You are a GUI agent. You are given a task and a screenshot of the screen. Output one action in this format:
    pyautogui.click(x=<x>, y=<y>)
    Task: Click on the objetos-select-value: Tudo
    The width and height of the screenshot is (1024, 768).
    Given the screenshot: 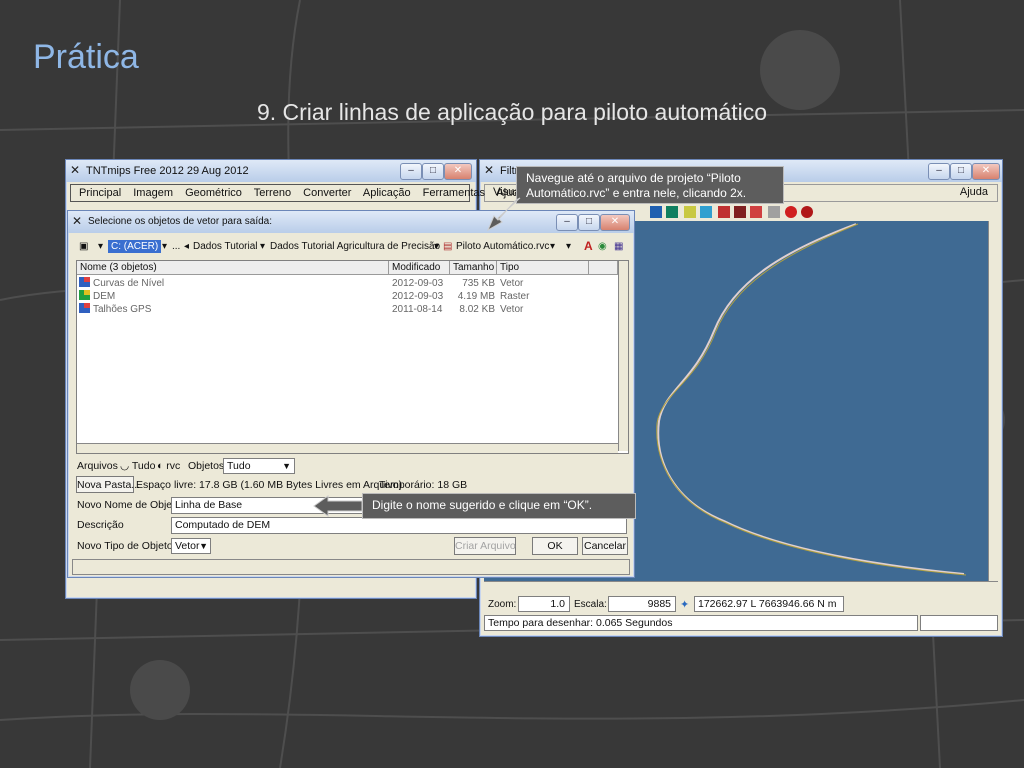 What is the action you would take?
    pyautogui.click(x=239, y=466)
    